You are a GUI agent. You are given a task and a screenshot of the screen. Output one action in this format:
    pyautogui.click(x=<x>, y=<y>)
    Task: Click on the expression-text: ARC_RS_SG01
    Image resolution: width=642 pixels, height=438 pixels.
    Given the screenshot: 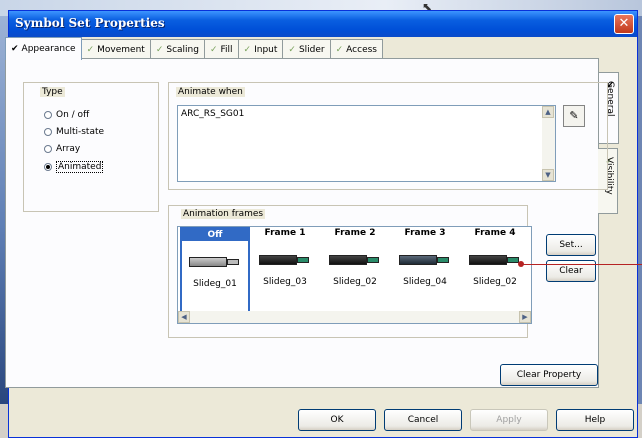 What is the action you would take?
    pyautogui.click(x=213, y=114)
    